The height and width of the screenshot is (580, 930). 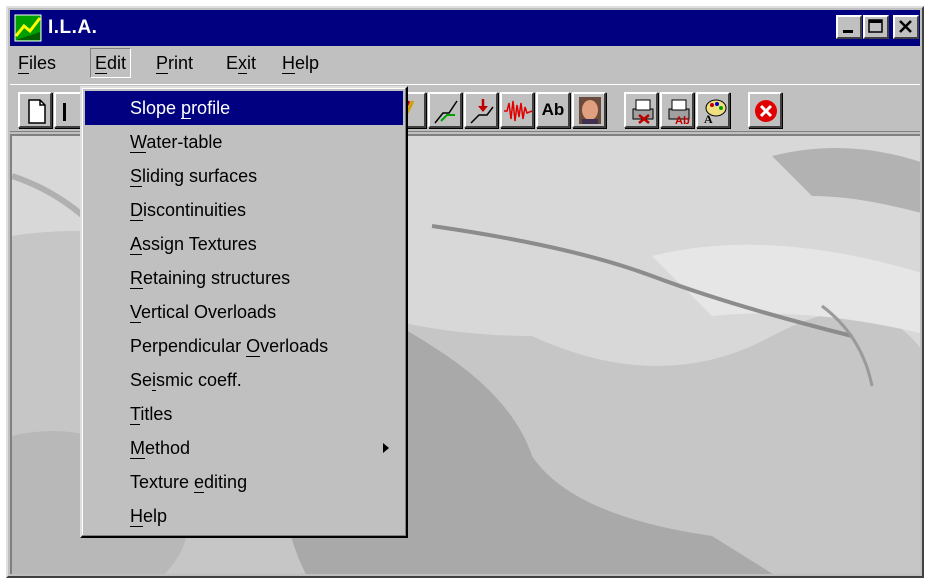 What do you see at coordinates (708, 119) in the screenshot?
I see `svg-text: A` at bounding box center [708, 119].